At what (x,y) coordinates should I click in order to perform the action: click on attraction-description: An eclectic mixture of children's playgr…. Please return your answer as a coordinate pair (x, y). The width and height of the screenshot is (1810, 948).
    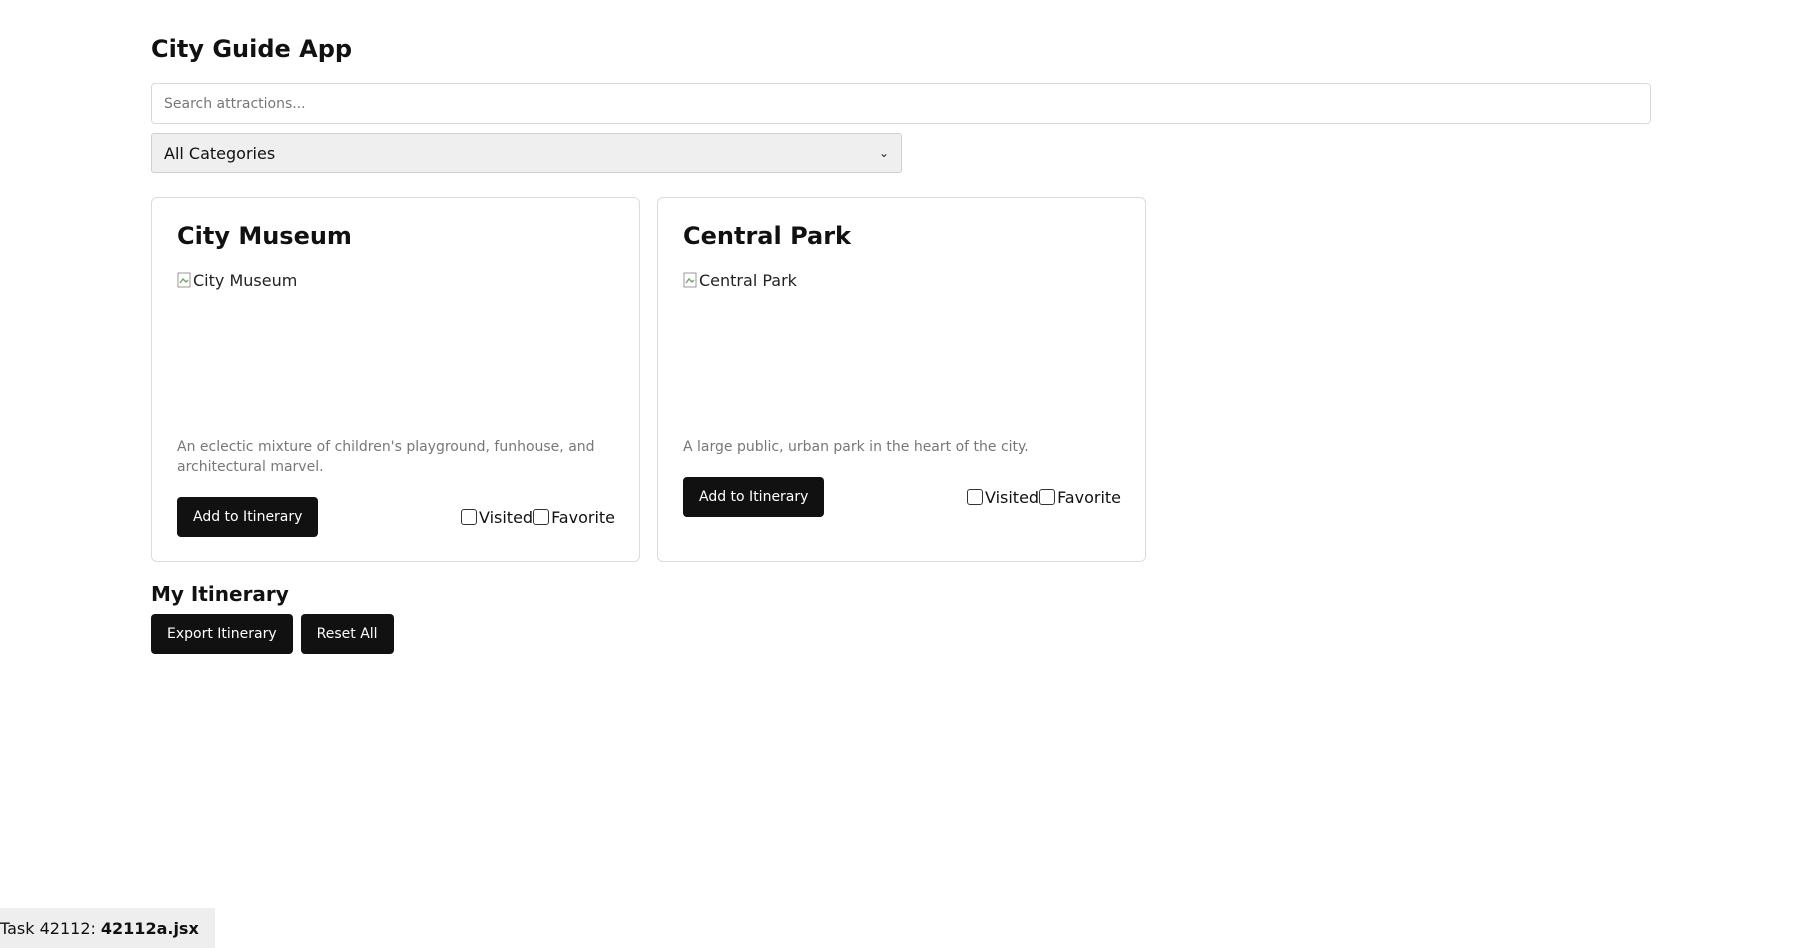
    Looking at the image, I should click on (386, 457).